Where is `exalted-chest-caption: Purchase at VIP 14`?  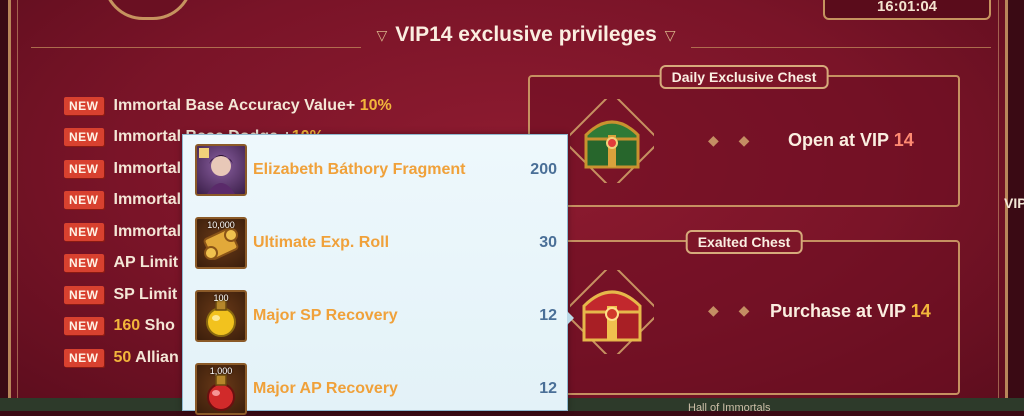
exalted-chest-caption: Purchase at VIP 14 is located at coordinates (850, 311).